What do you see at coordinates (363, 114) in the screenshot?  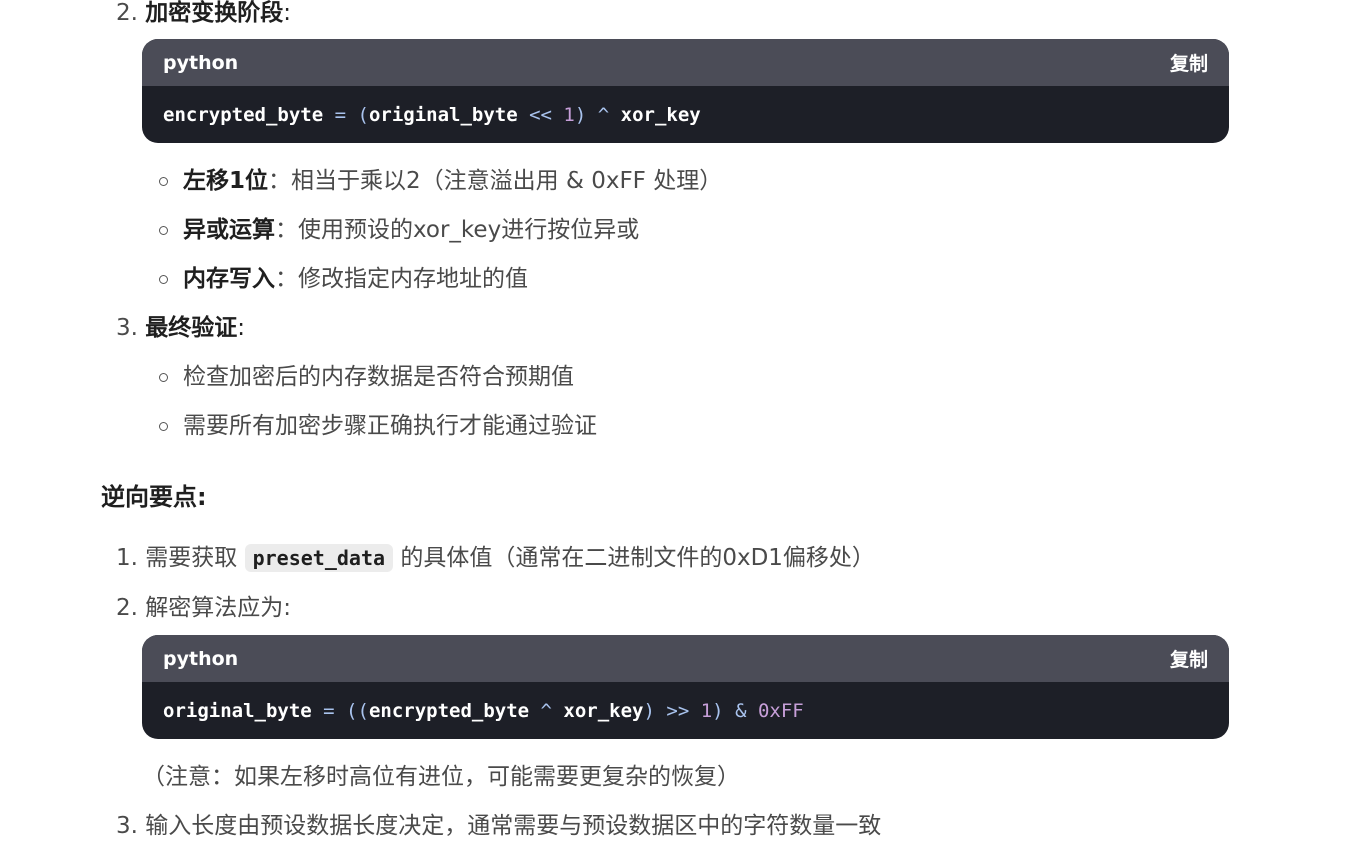 I see `code-token: (` at bounding box center [363, 114].